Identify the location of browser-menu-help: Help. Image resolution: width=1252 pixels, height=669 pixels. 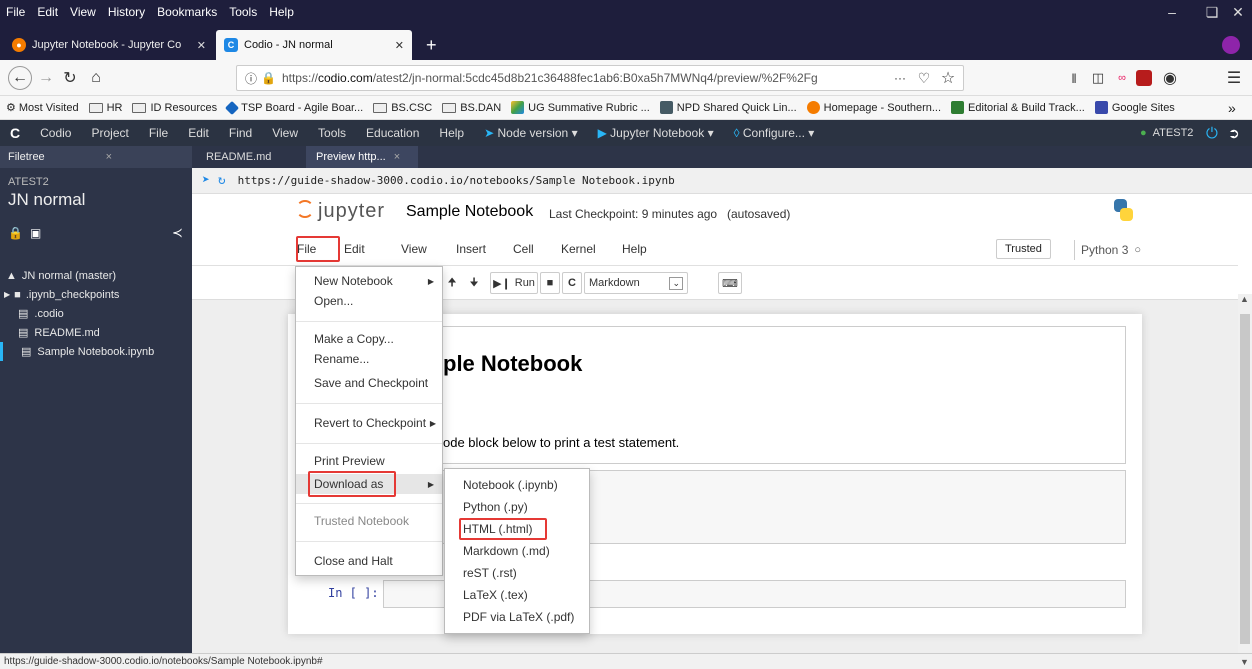
(281, 12).